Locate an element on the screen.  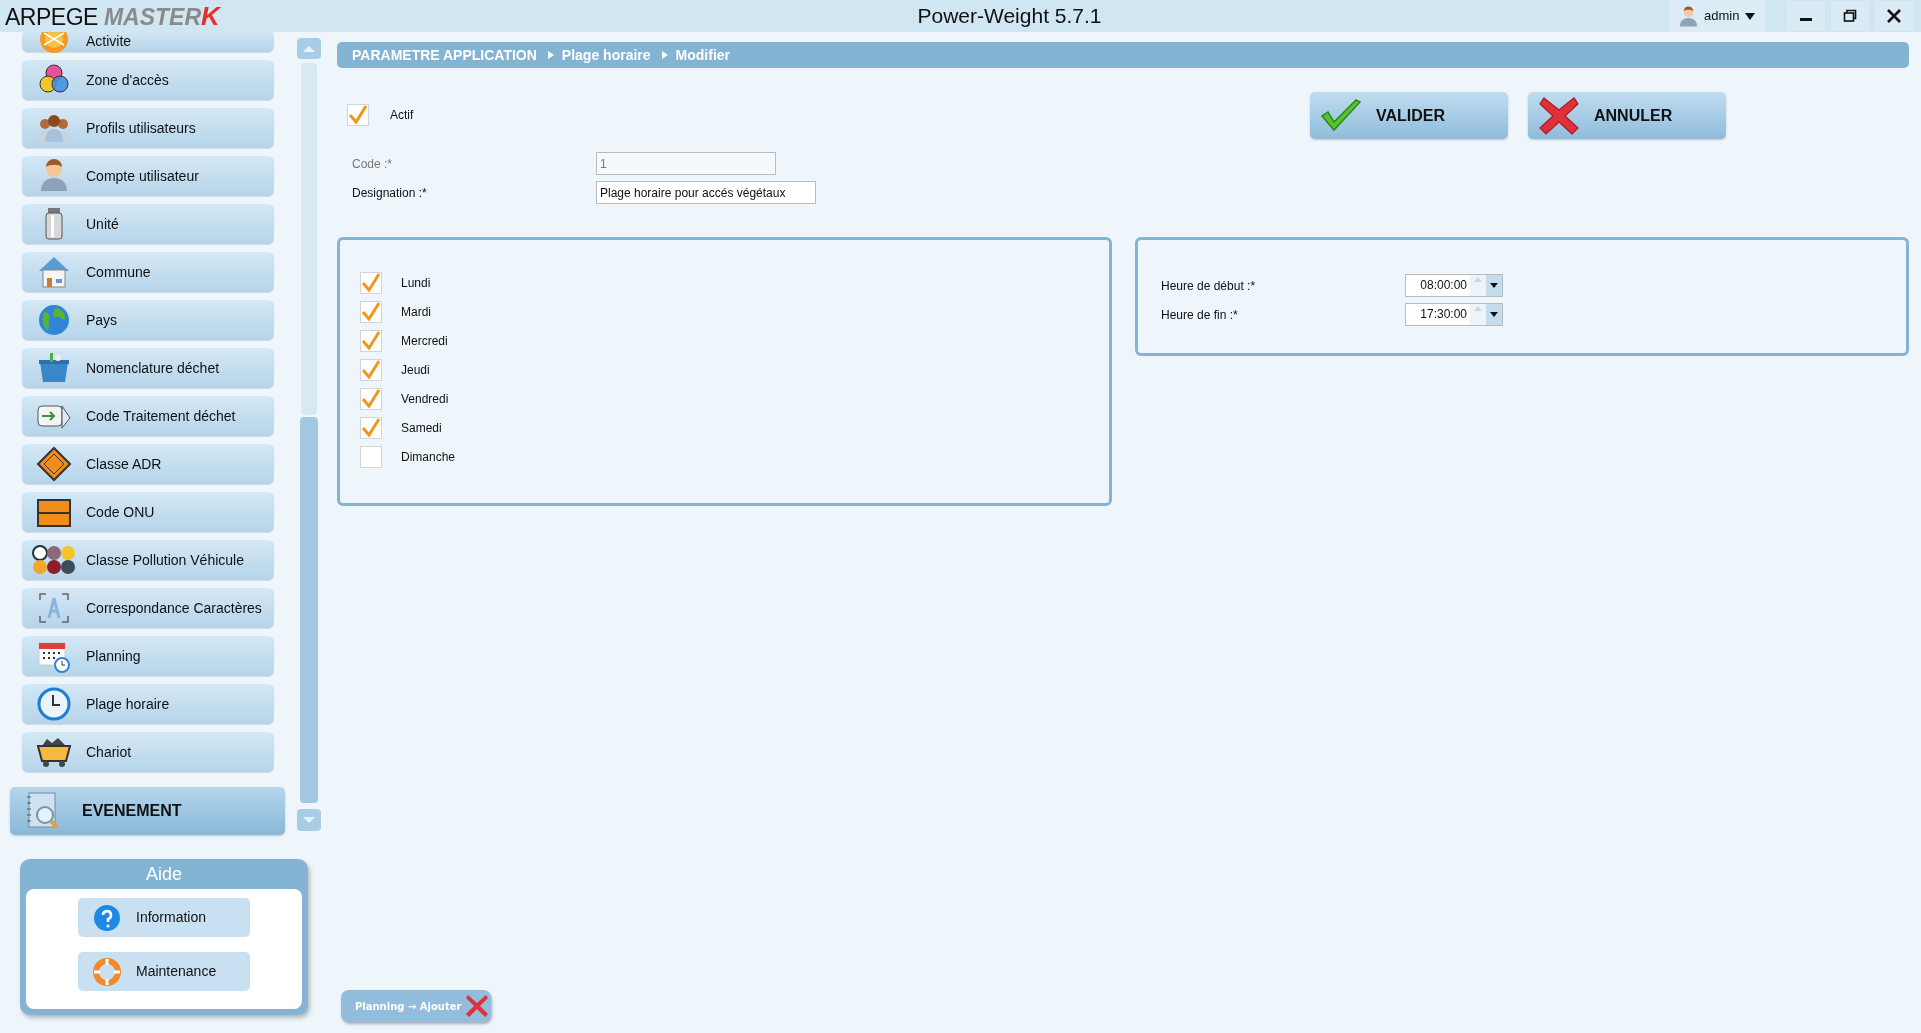
lifebuoy-icon is located at coordinates (107, 971).